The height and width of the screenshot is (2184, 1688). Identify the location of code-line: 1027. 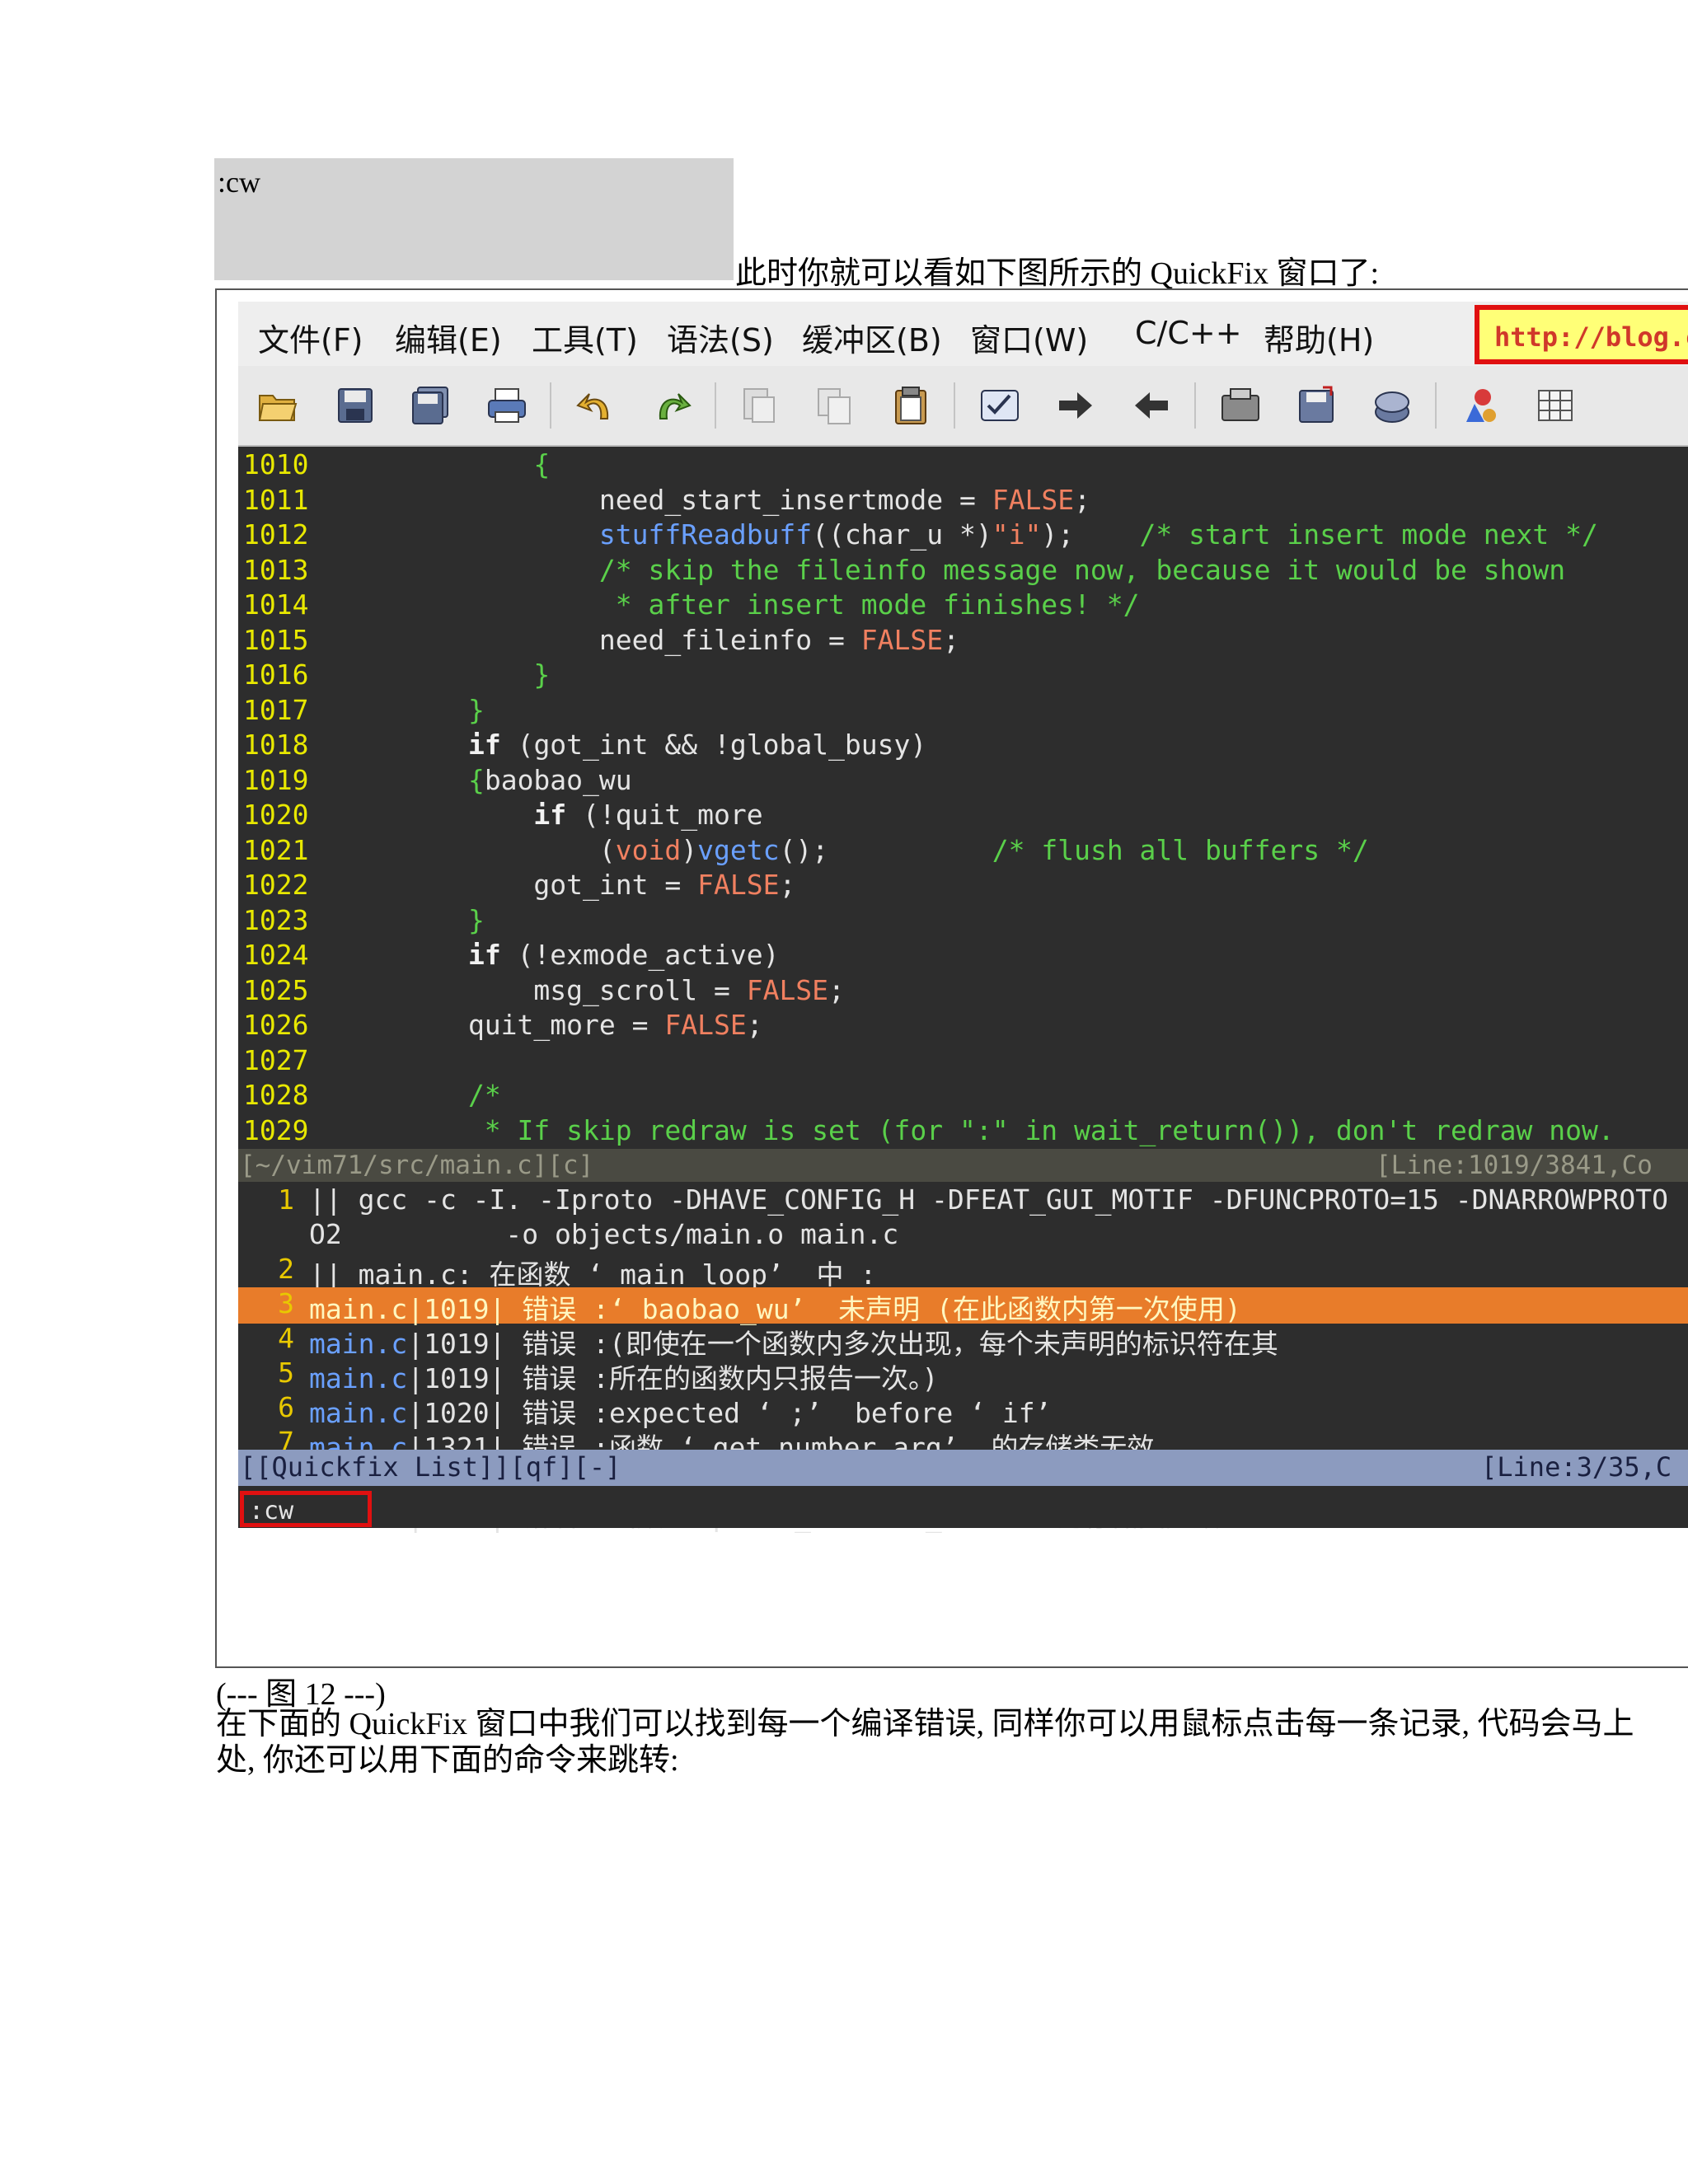
(963, 1062).